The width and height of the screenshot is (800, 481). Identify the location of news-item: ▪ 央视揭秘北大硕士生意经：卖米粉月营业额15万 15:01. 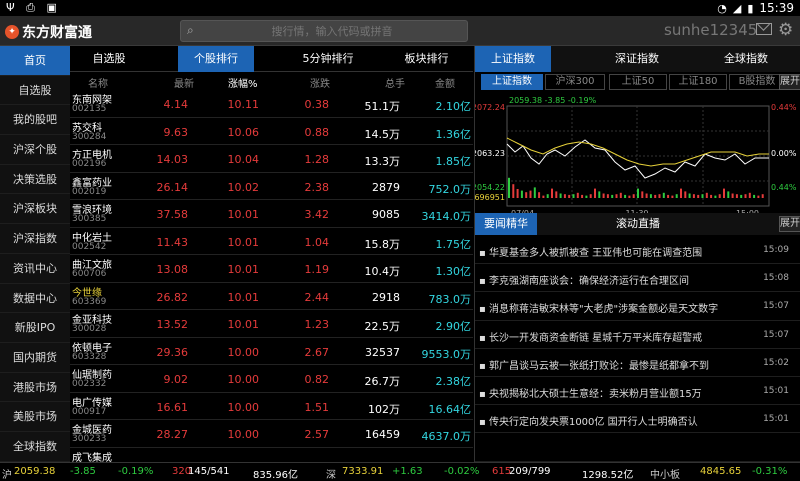
(637, 391).